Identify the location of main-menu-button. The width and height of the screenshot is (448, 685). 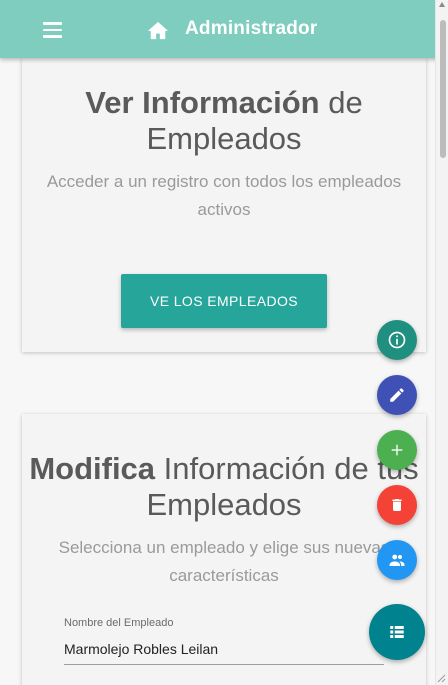
(397, 632).